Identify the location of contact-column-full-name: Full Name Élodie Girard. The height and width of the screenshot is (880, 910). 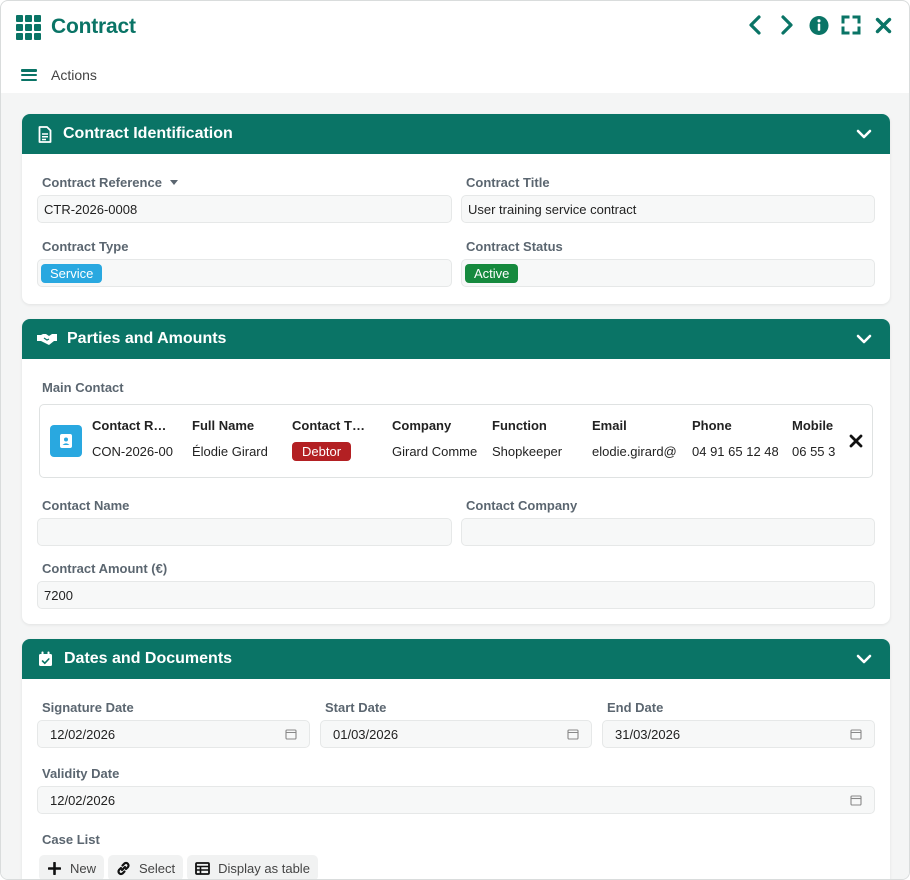
(230, 438).